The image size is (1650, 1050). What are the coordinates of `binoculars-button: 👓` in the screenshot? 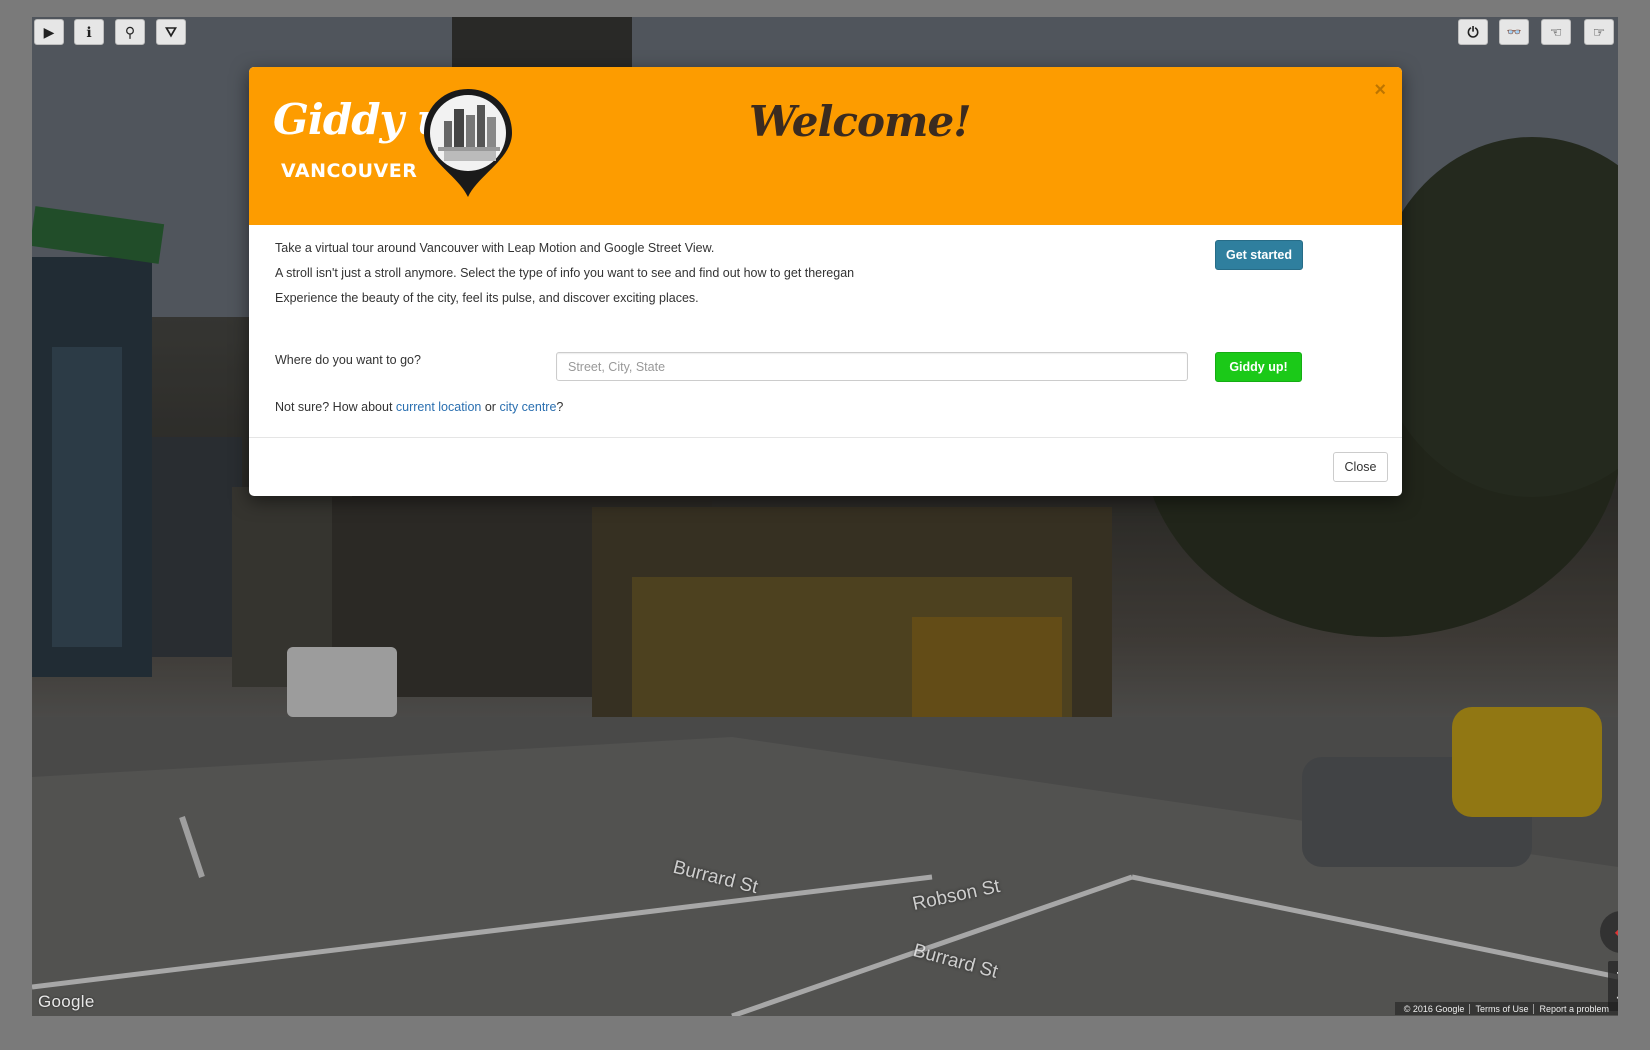 It's located at (1514, 32).